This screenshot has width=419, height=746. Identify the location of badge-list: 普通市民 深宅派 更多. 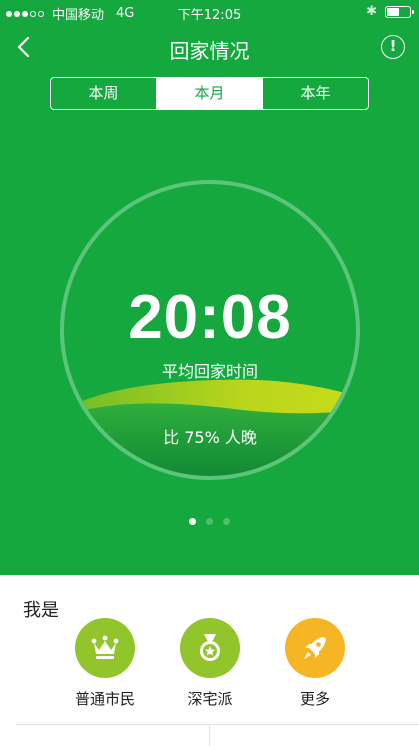
(209, 668).